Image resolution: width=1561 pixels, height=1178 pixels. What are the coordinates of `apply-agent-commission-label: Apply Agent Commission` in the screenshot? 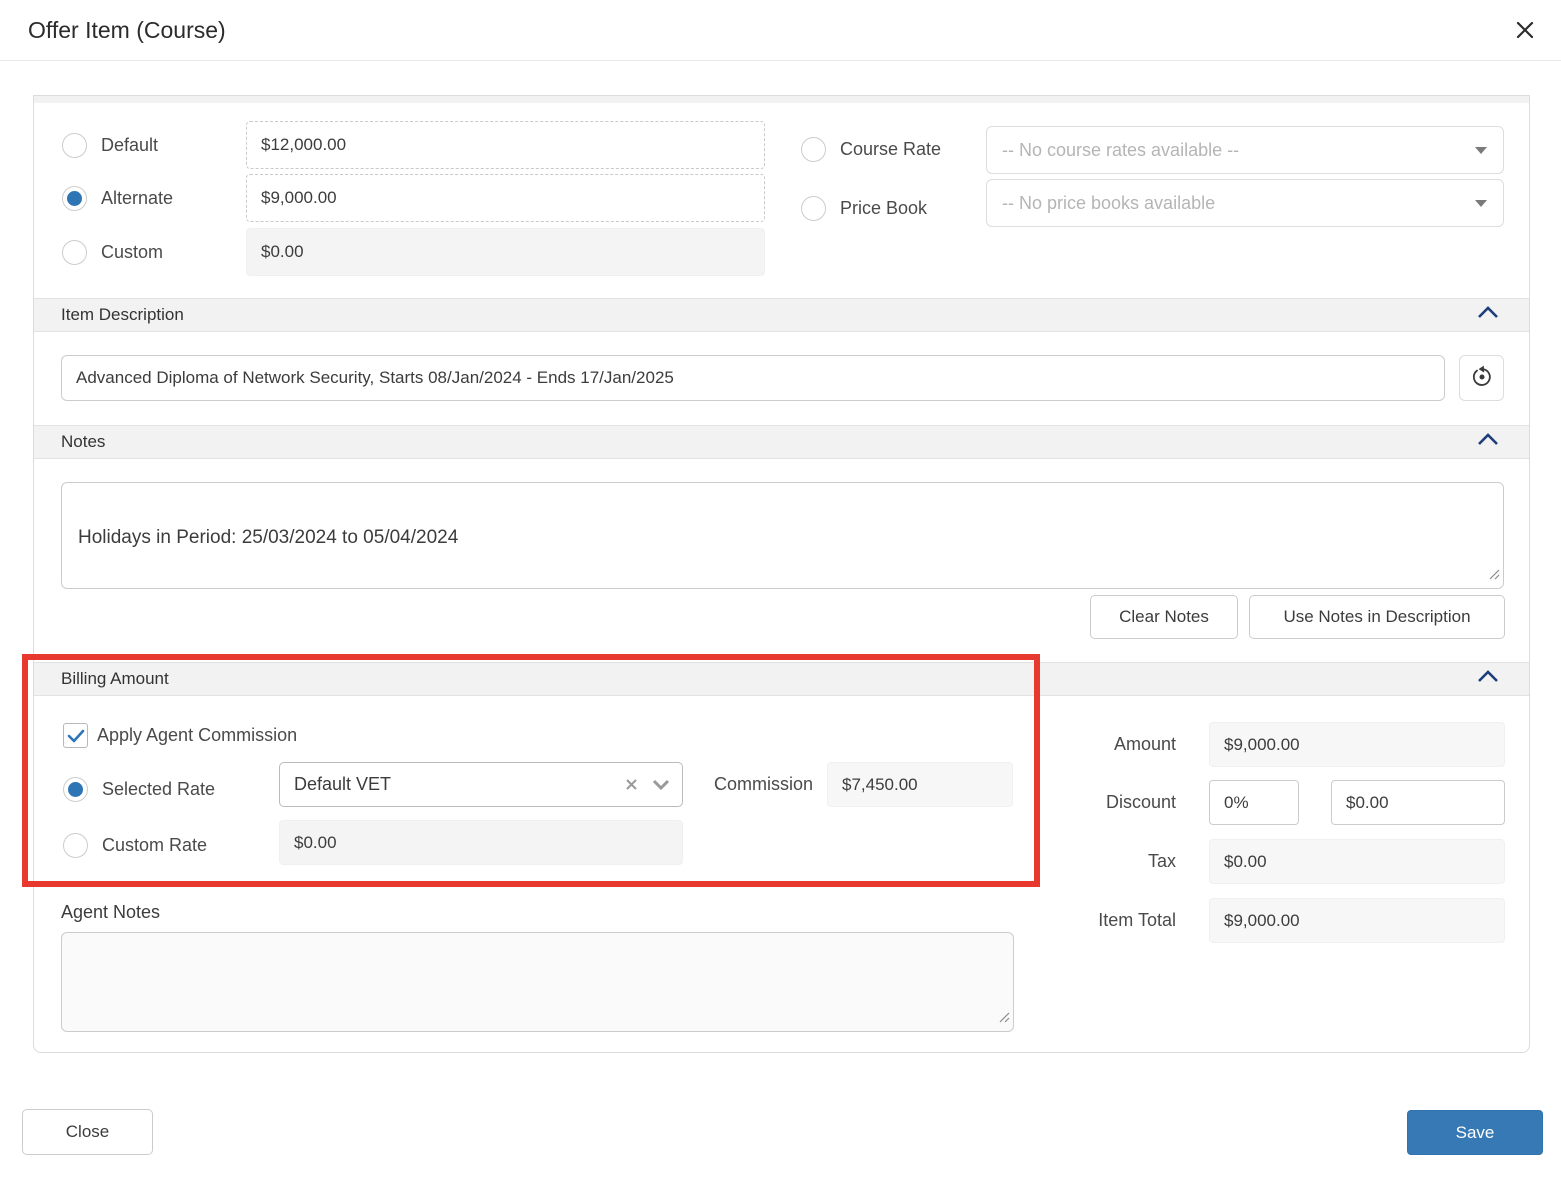 It's located at (197, 735).